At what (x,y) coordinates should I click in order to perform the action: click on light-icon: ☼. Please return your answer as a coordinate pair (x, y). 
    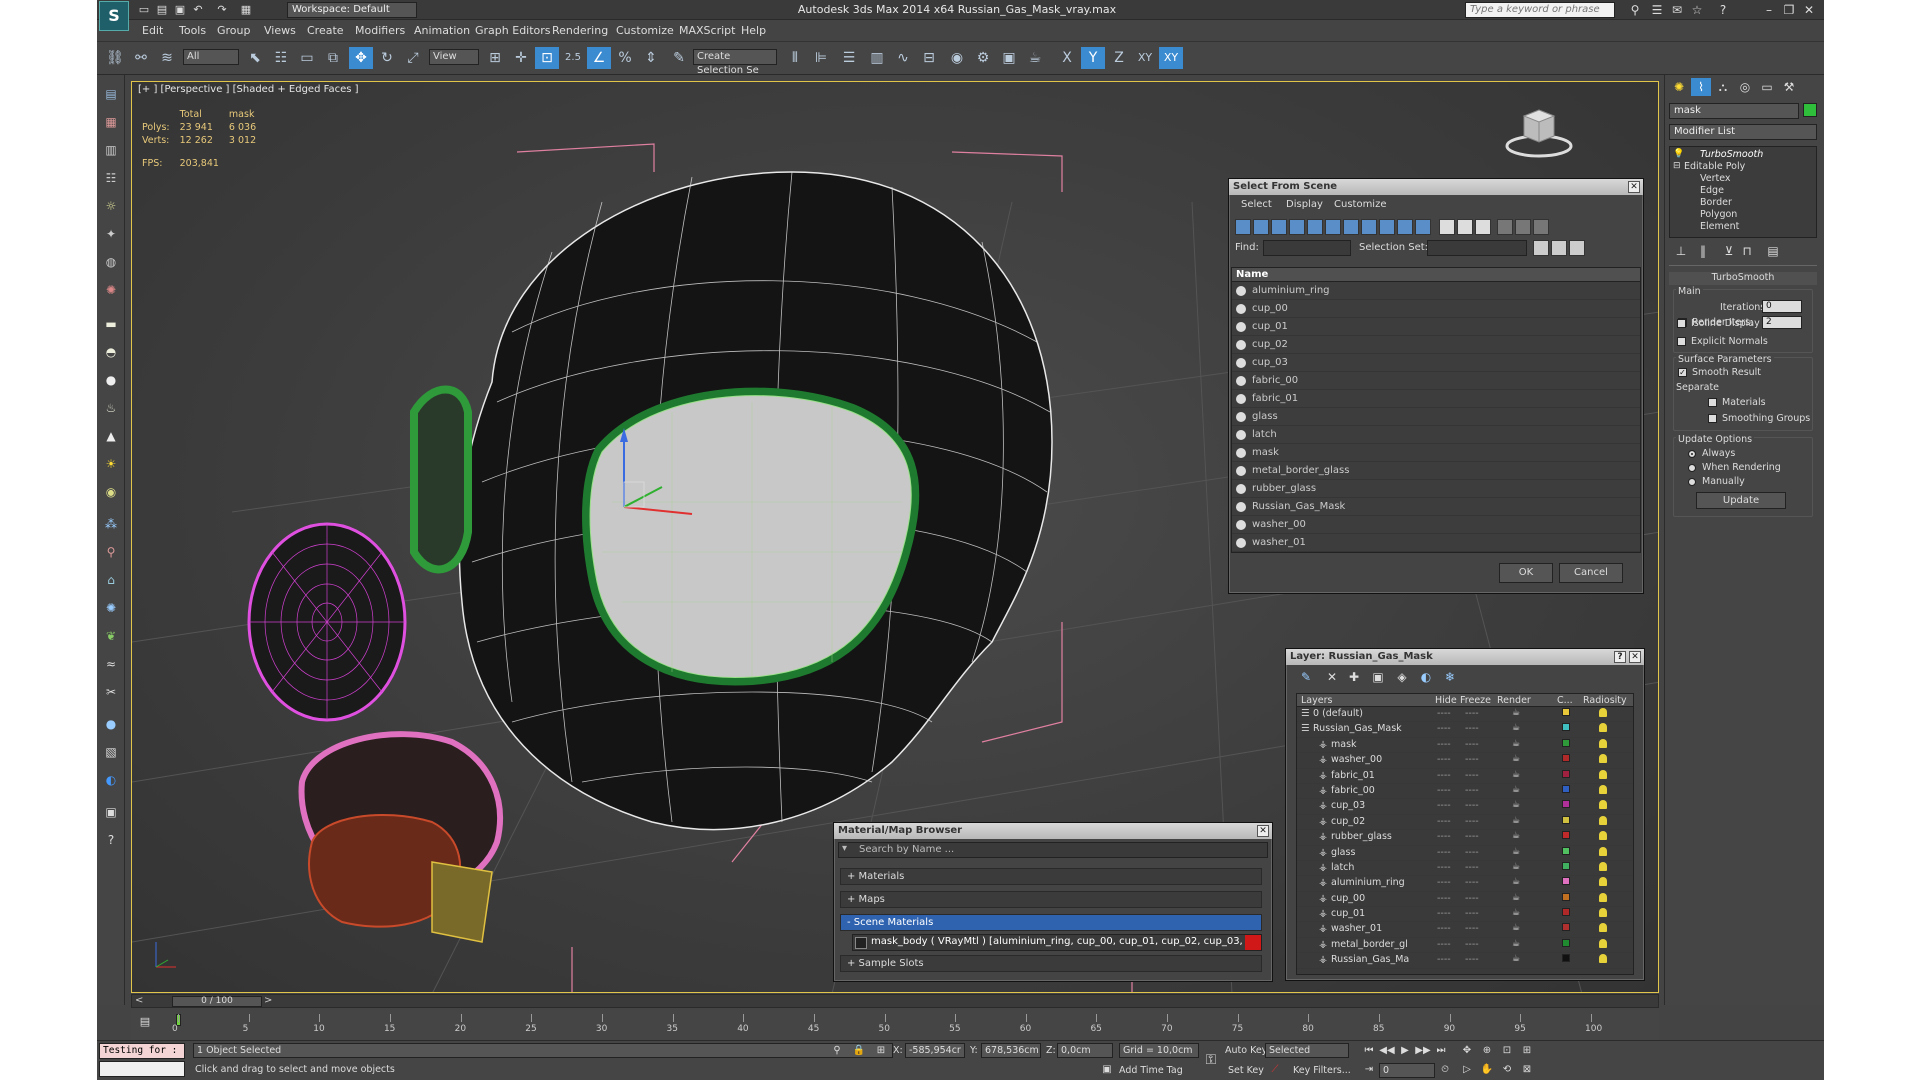
    Looking at the image, I should click on (111, 206).